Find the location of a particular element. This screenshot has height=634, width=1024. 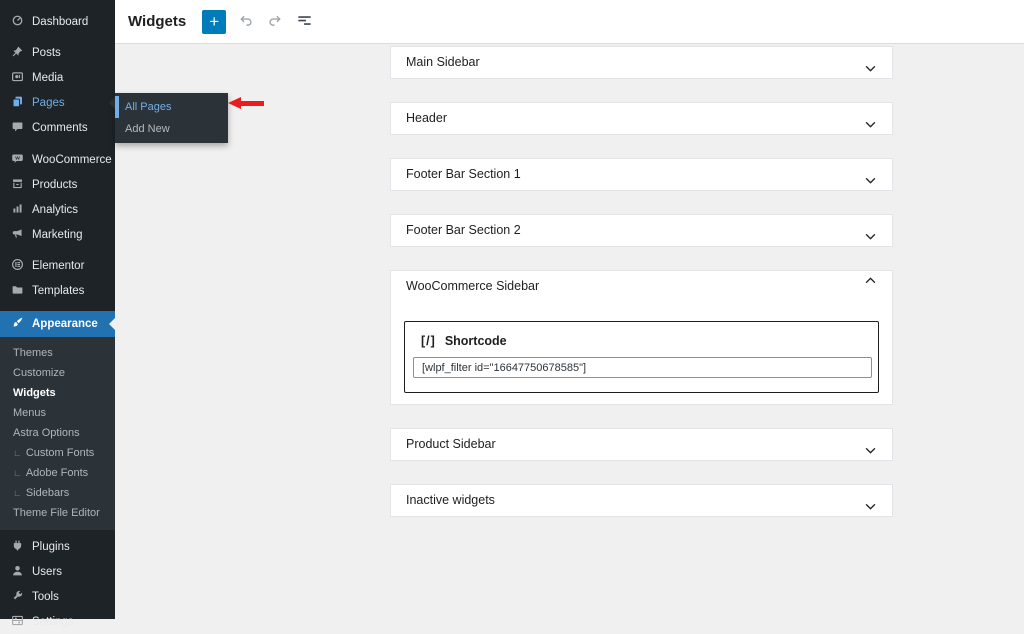

shortcode-input is located at coordinates (642, 367).